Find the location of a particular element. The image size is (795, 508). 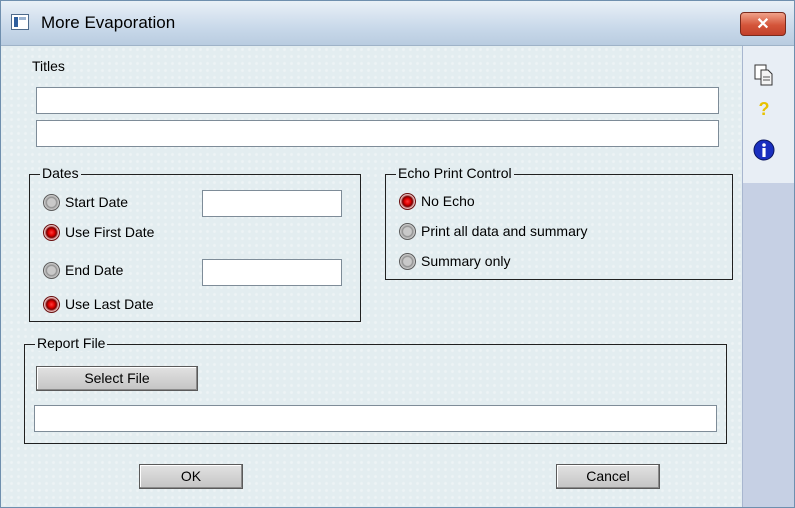

titles-label: Titles is located at coordinates (48, 66).